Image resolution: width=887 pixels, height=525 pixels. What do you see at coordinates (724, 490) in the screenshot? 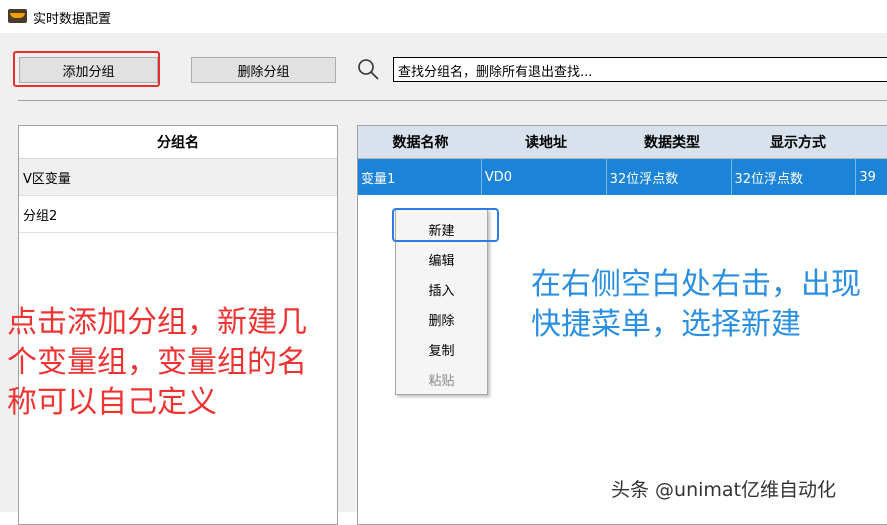
I see `watermark: 头条 @unimat亿维自动化` at bounding box center [724, 490].